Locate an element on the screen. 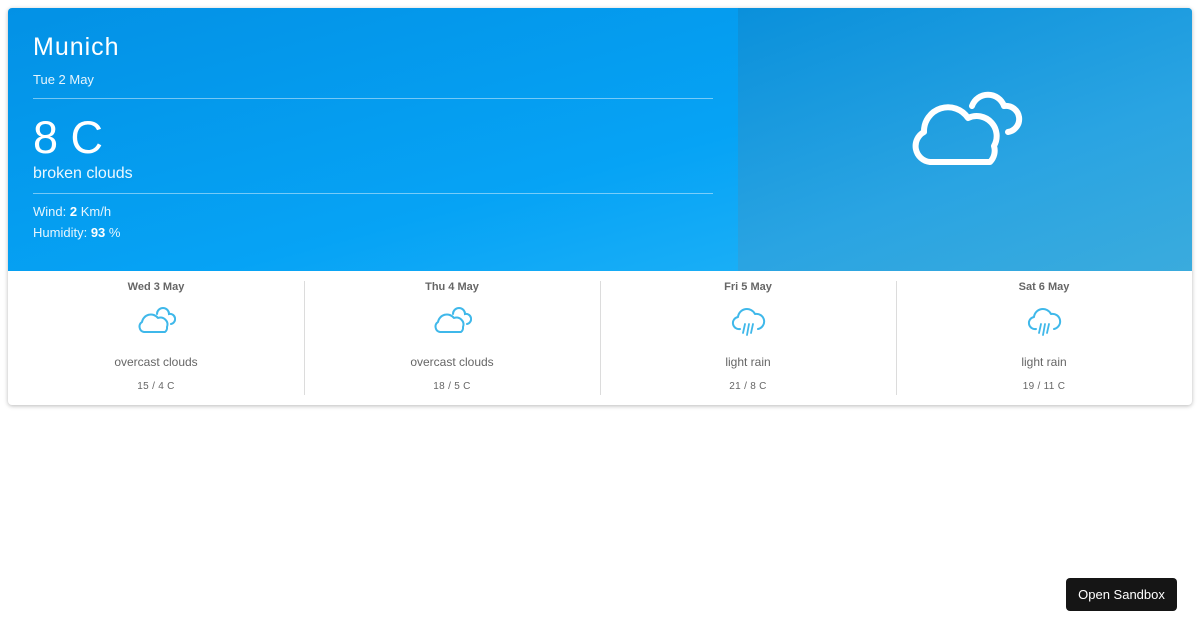  forecast-temperature-range: 15 / 4 C is located at coordinates (156, 386).